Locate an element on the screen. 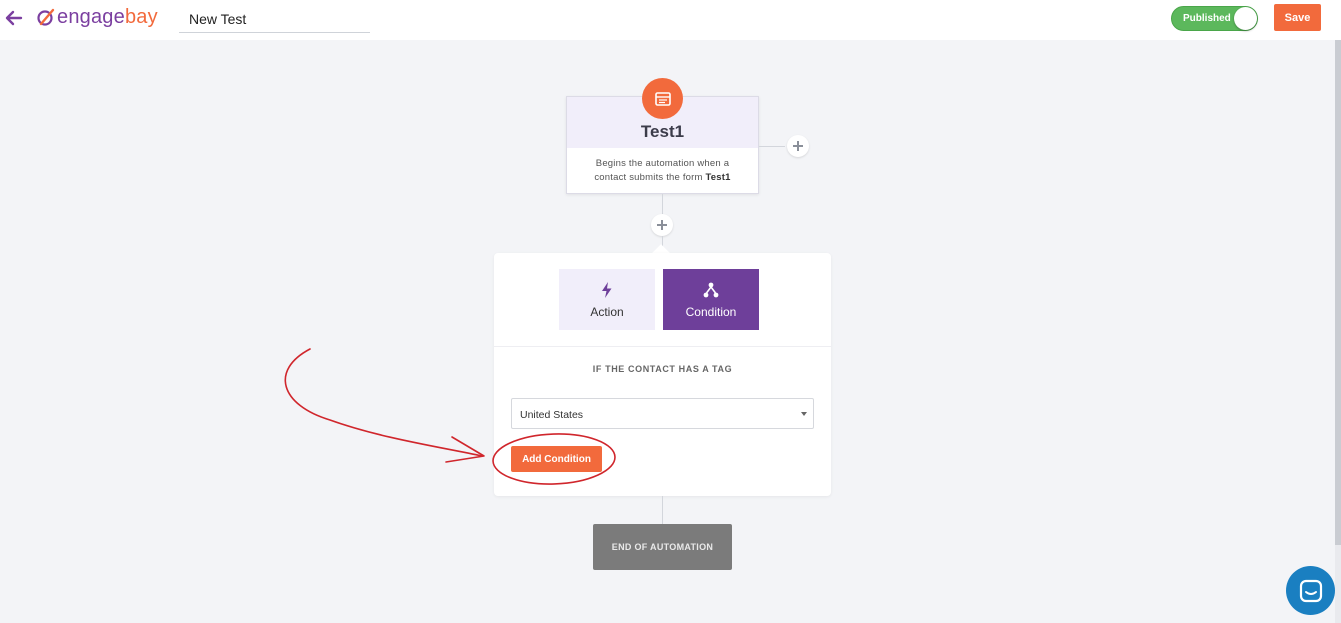  form-icon is located at coordinates (662, 98).